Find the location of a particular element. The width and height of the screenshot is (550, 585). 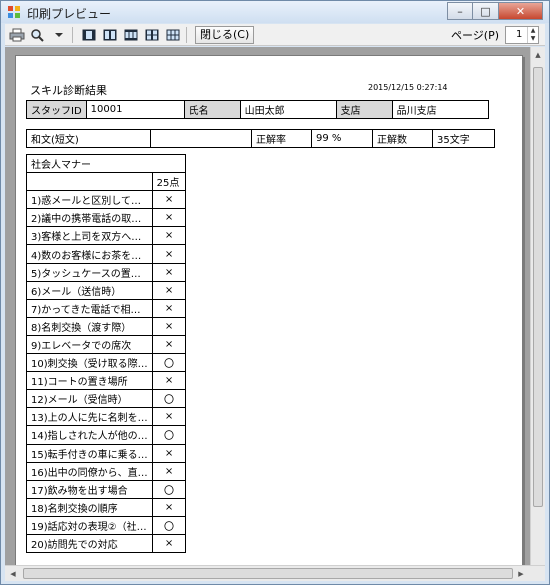

question-cell: 17)飲み物を出す場合 is located at coordinates (89, 489).